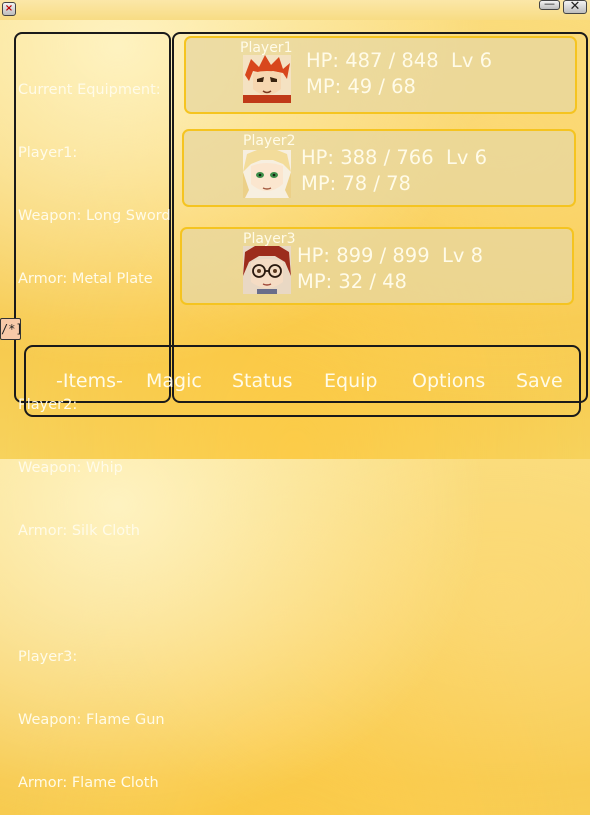 The width and height of the screenshot is (590, 815). What do you see at coordinates (89, 381) in the screenshot?
I see `menu-item-items: -Items-` at bounding box center [89, 381].